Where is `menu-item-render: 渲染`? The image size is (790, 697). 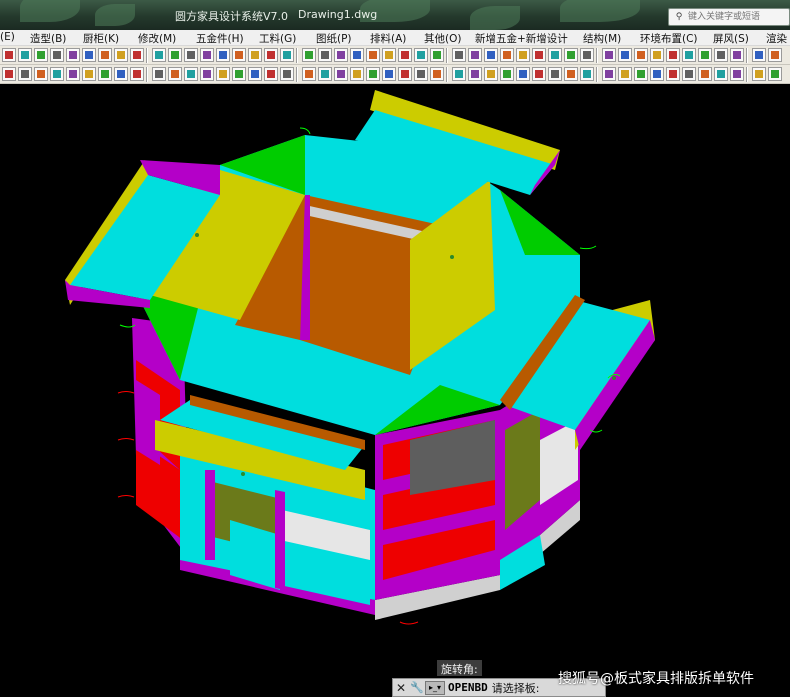 menu-item-render: 渲染 is located at coordinates (776, 38).